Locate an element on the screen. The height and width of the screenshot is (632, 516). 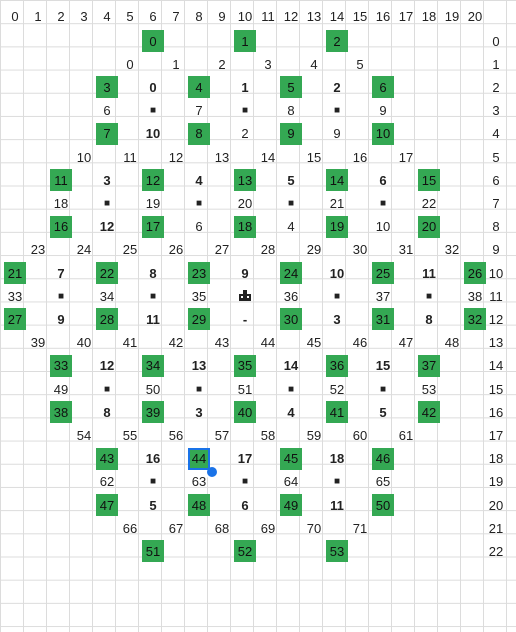
grid-cell: 51 is located at coordinates (245, 389).